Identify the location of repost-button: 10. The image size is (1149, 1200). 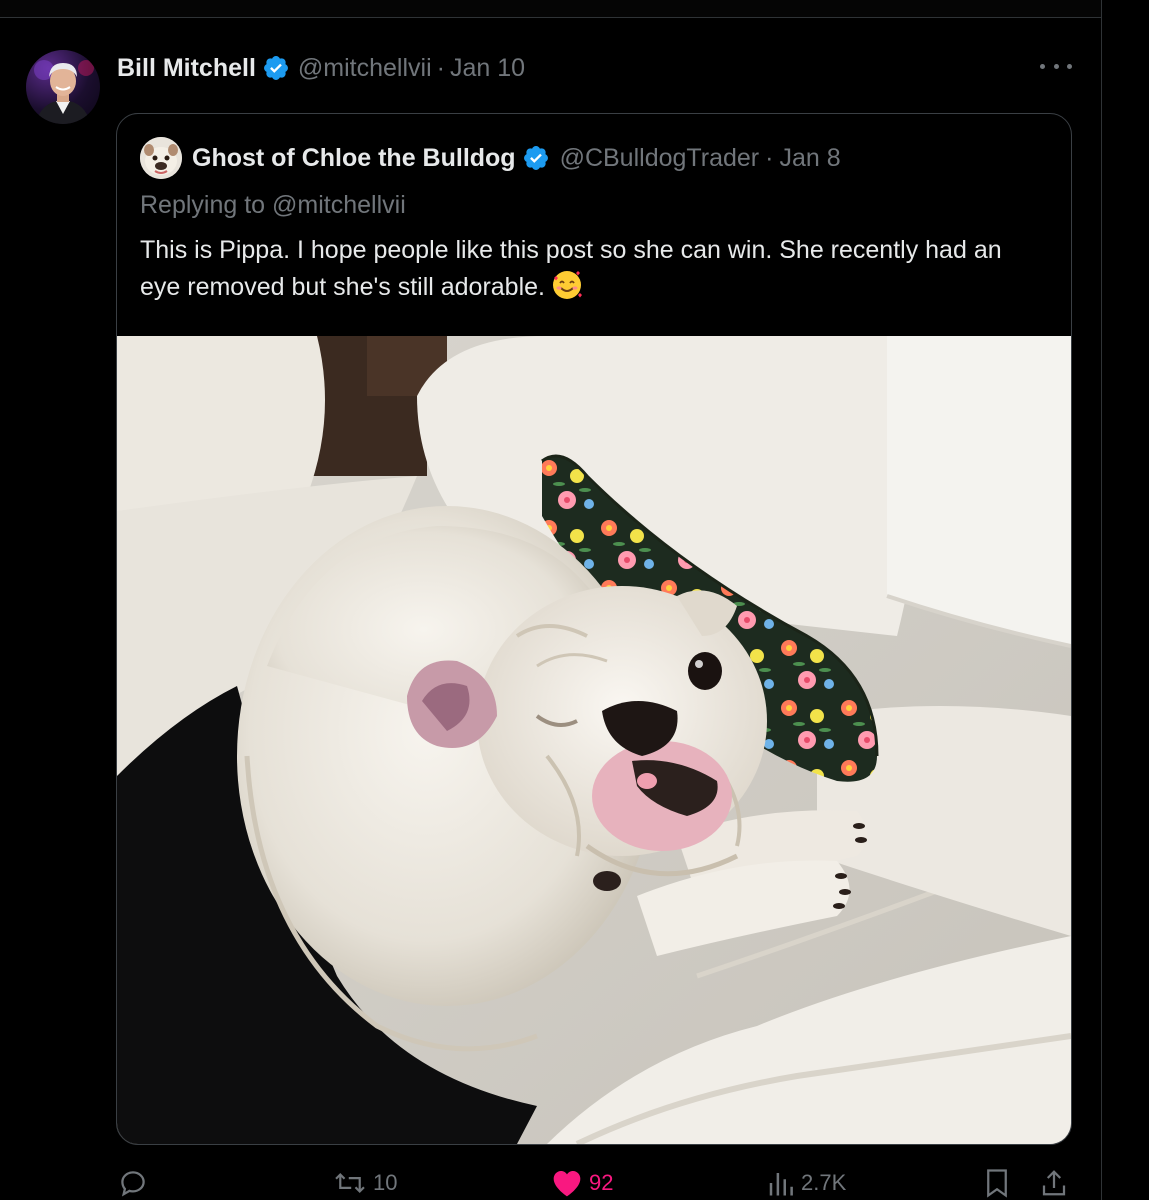
(365, 1183).